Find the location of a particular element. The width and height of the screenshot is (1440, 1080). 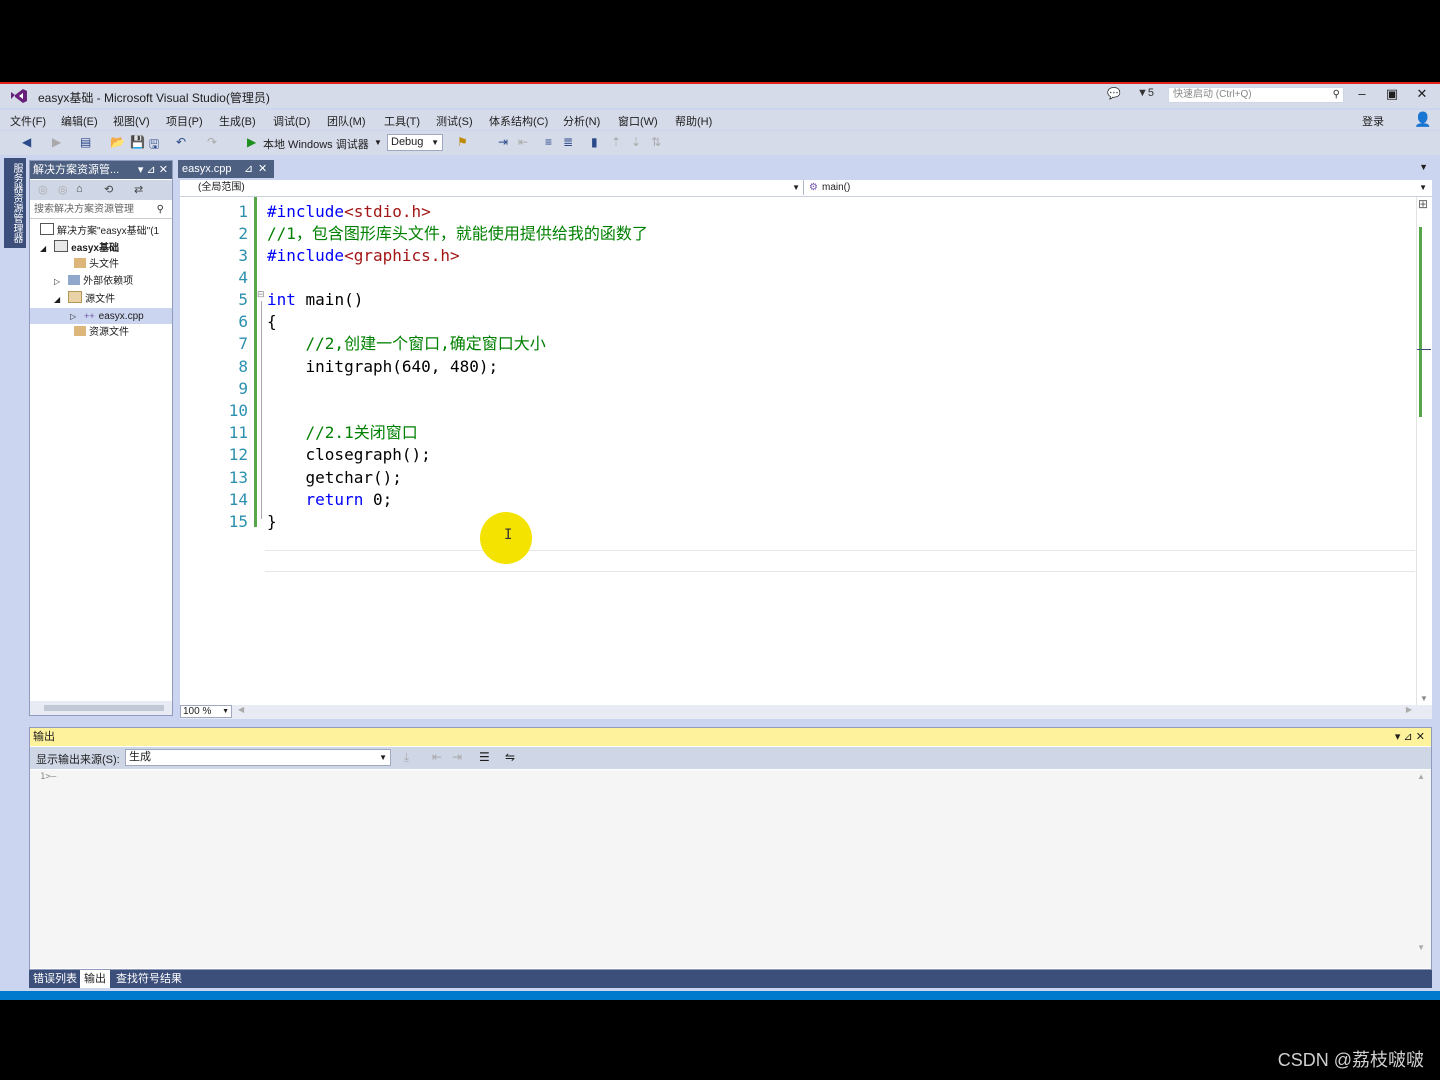

sync-icon: ⟲ is located at coordinates (108, 189).